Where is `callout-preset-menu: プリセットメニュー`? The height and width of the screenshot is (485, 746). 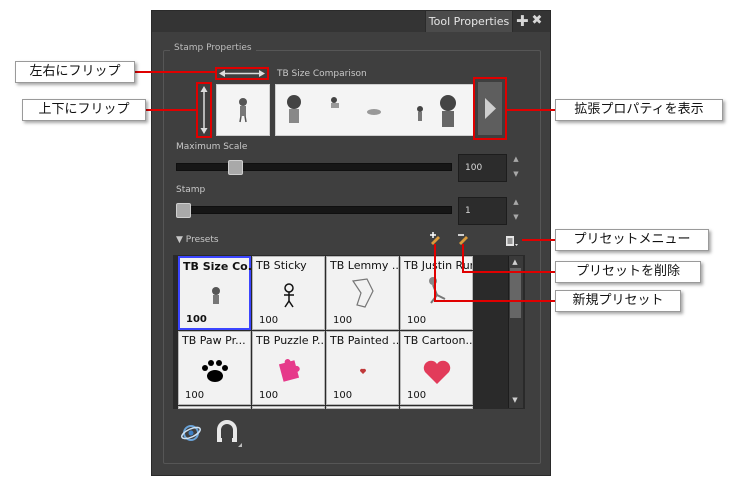 callout-preset-menu: プリセットメニュー is located at coordinates (632, 240).